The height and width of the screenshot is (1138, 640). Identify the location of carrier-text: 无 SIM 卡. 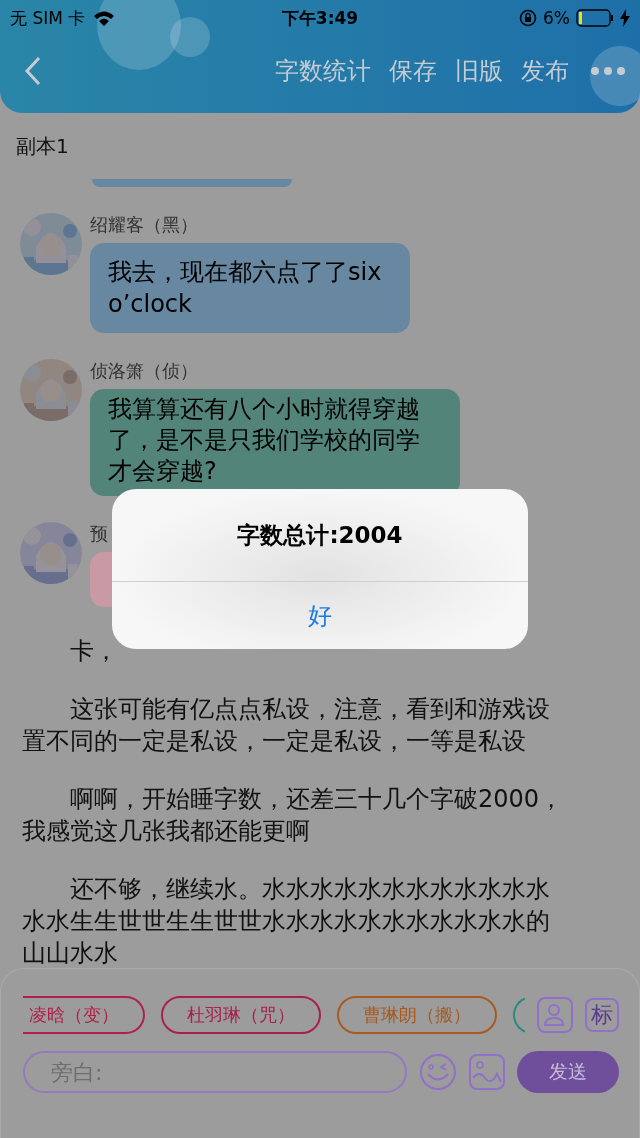
(48, 18).